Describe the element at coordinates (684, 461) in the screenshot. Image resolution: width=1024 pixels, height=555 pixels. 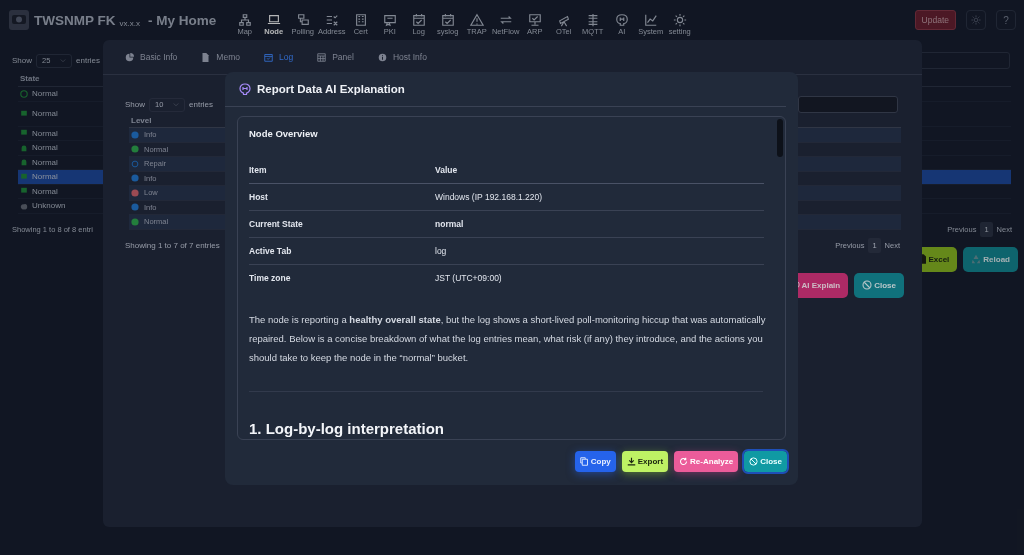
I see `refresh-icon` at that location.